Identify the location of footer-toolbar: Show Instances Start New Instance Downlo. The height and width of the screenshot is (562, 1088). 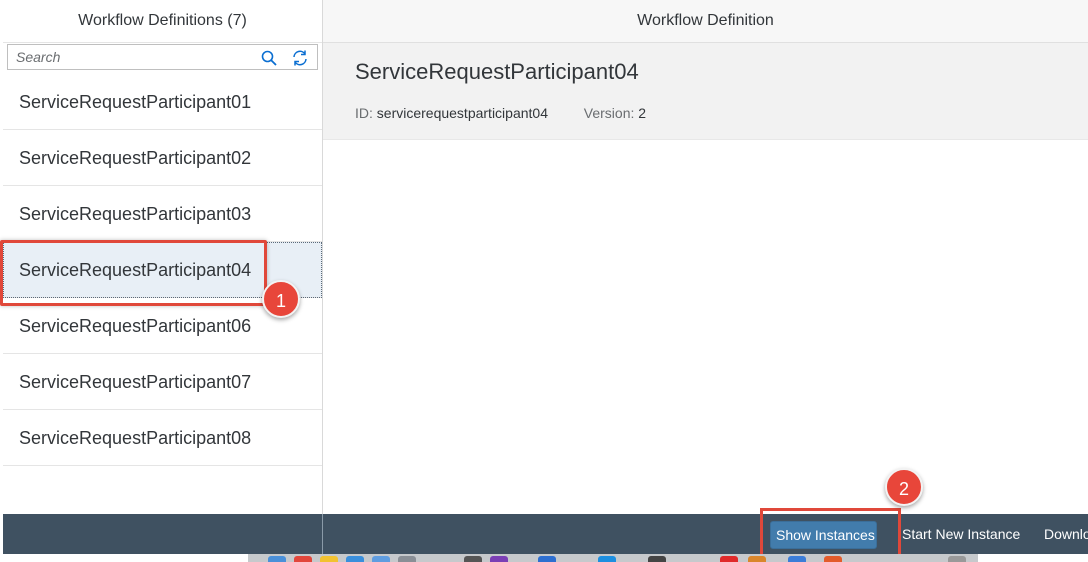
(545, 534).